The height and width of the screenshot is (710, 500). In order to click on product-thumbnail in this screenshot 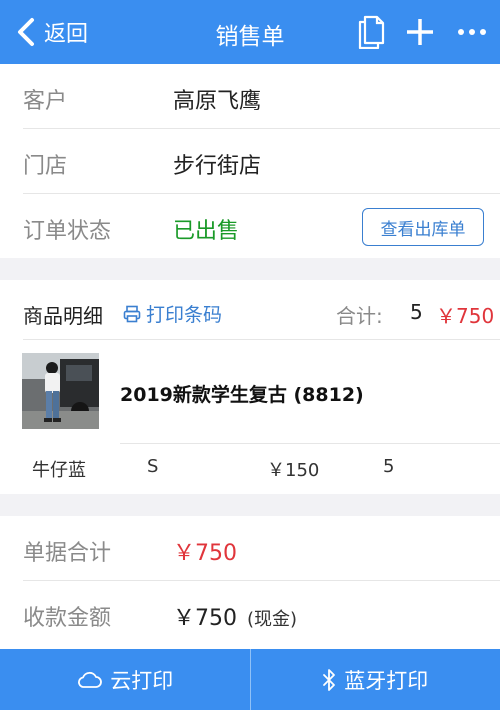, I will do `click(60, 391)`.